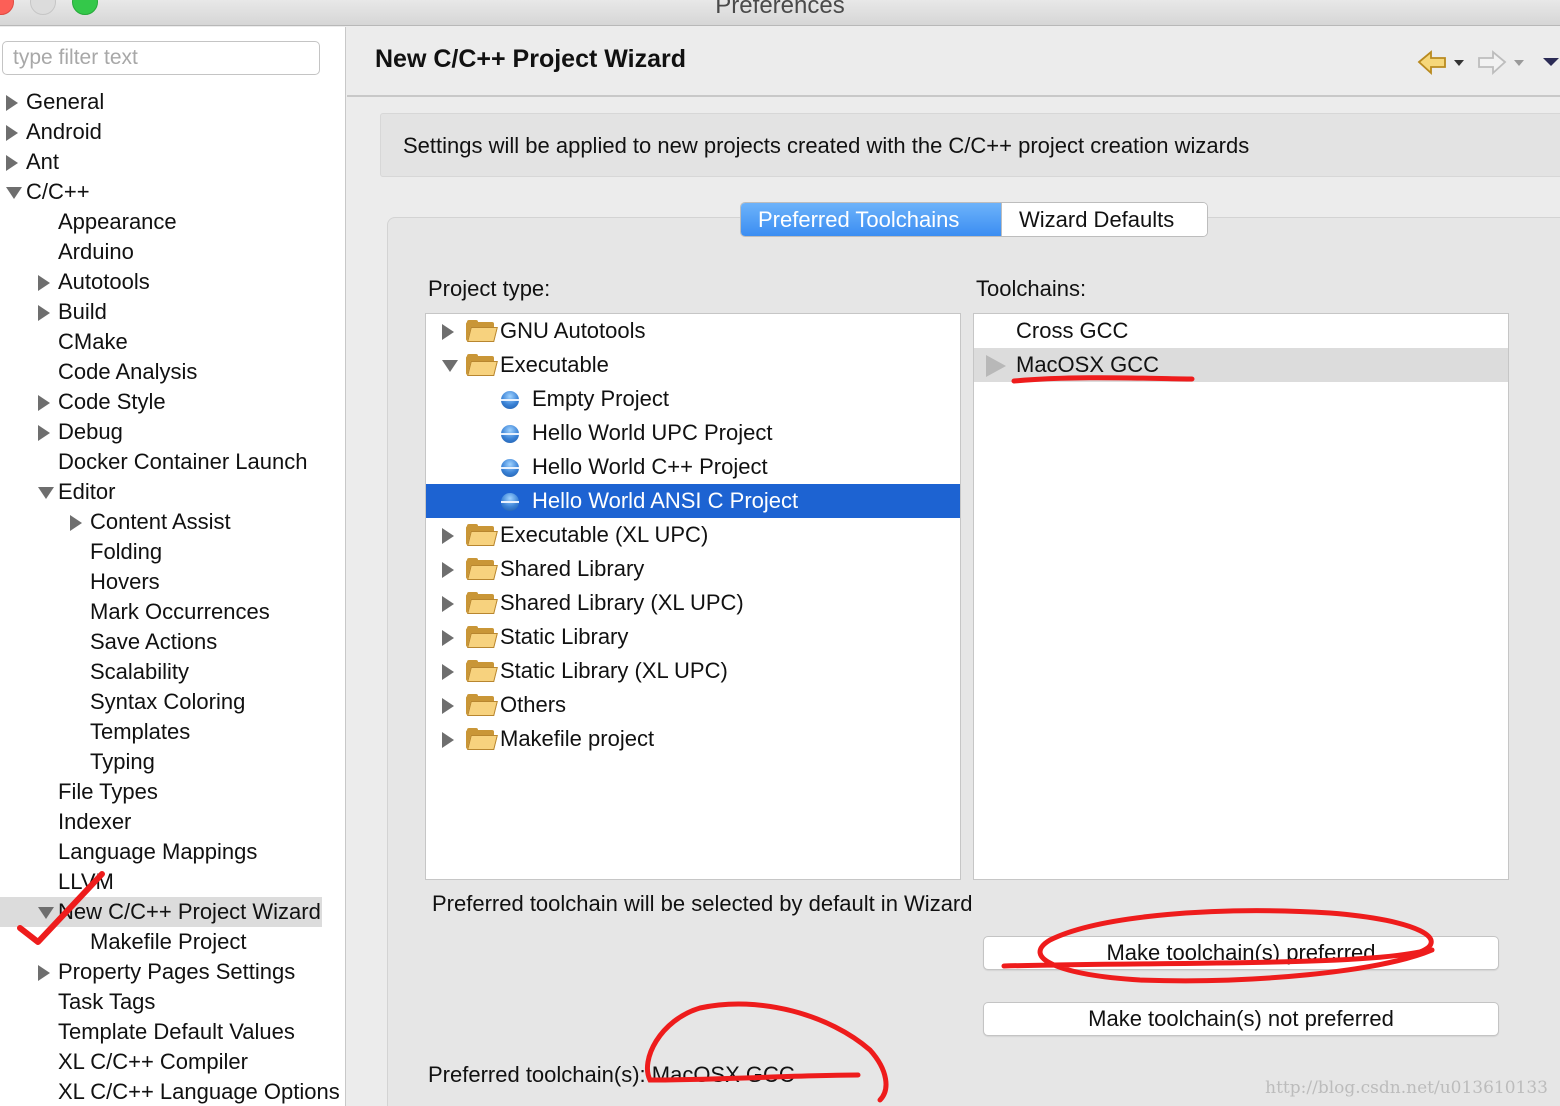  I want to click on sidebar-item-llvm: LLVM, so click(165, 882).